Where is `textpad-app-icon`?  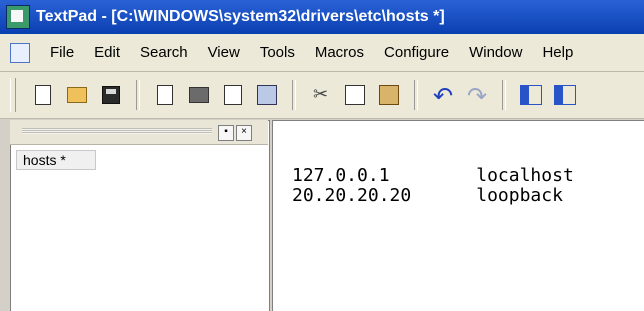 textpad-app-icon is located at coordinates (18, 17).